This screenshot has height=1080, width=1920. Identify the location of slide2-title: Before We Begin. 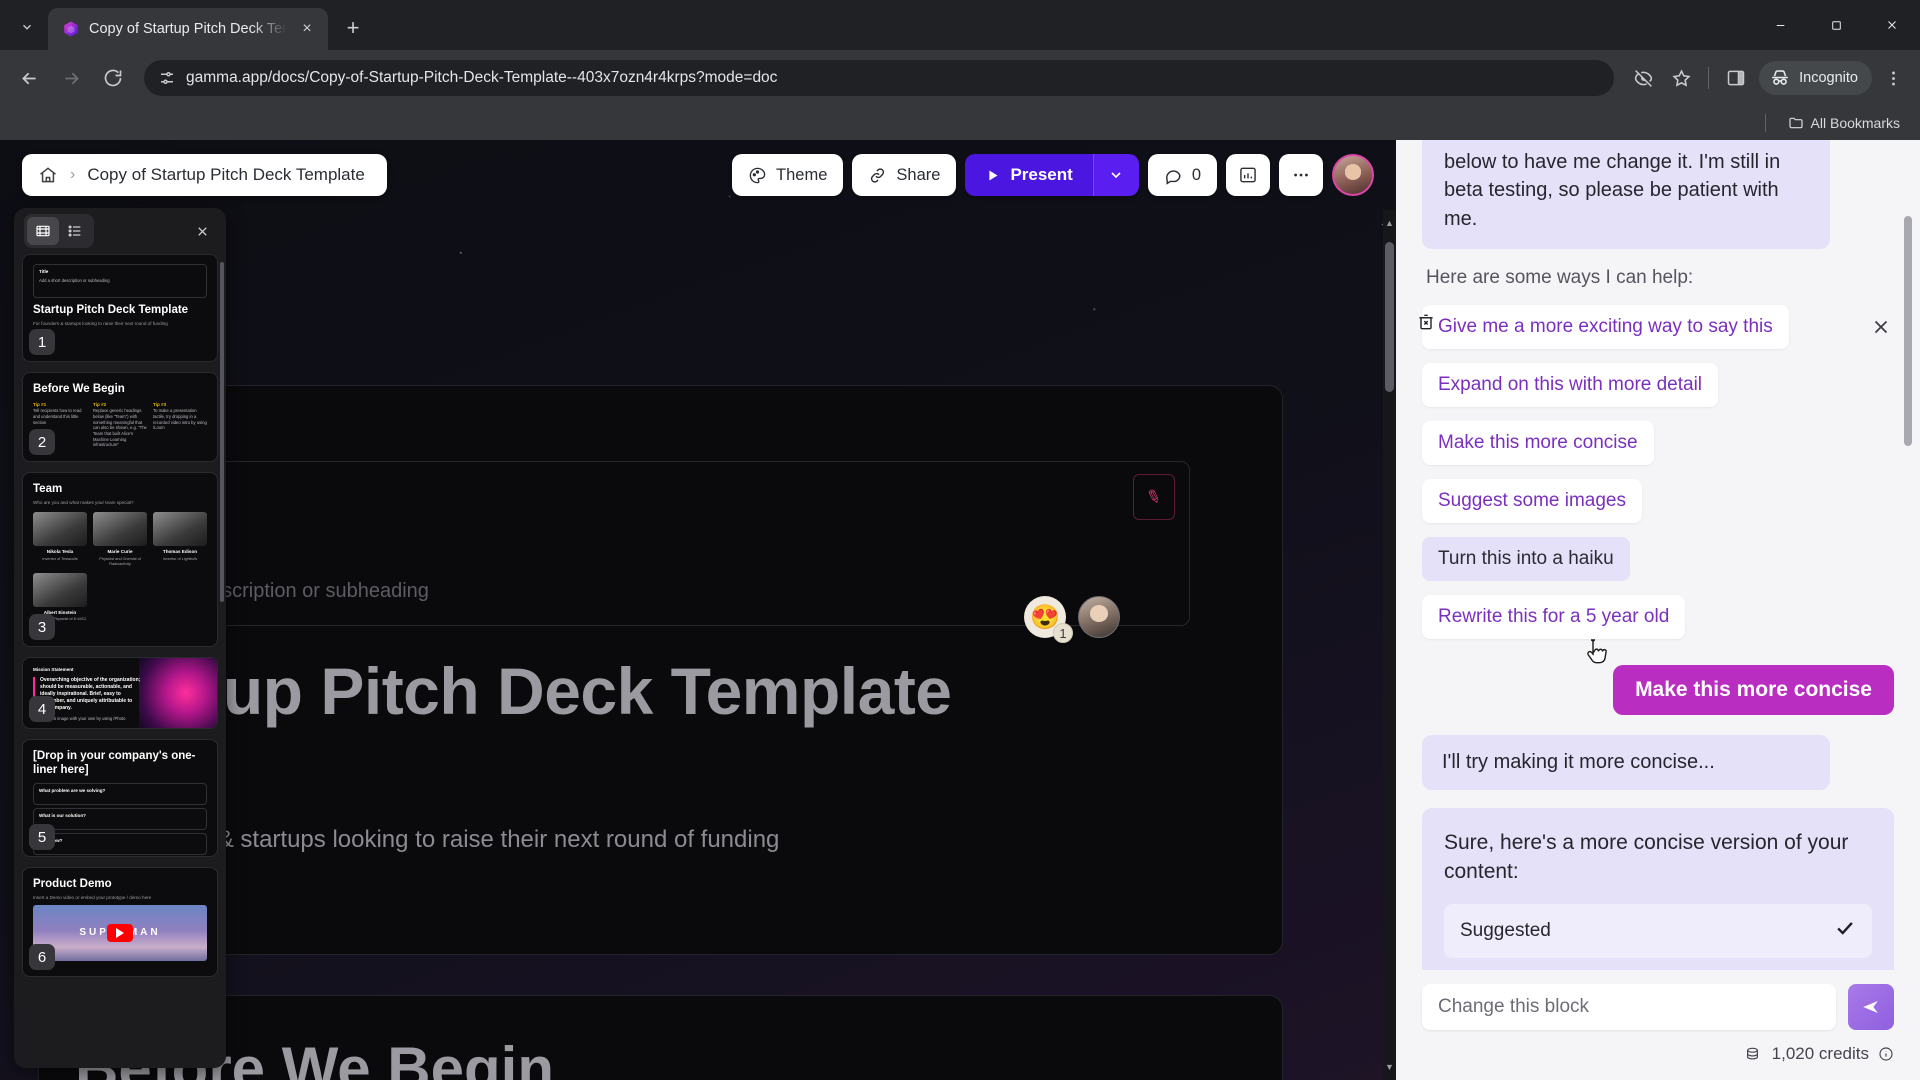
(79, 389).